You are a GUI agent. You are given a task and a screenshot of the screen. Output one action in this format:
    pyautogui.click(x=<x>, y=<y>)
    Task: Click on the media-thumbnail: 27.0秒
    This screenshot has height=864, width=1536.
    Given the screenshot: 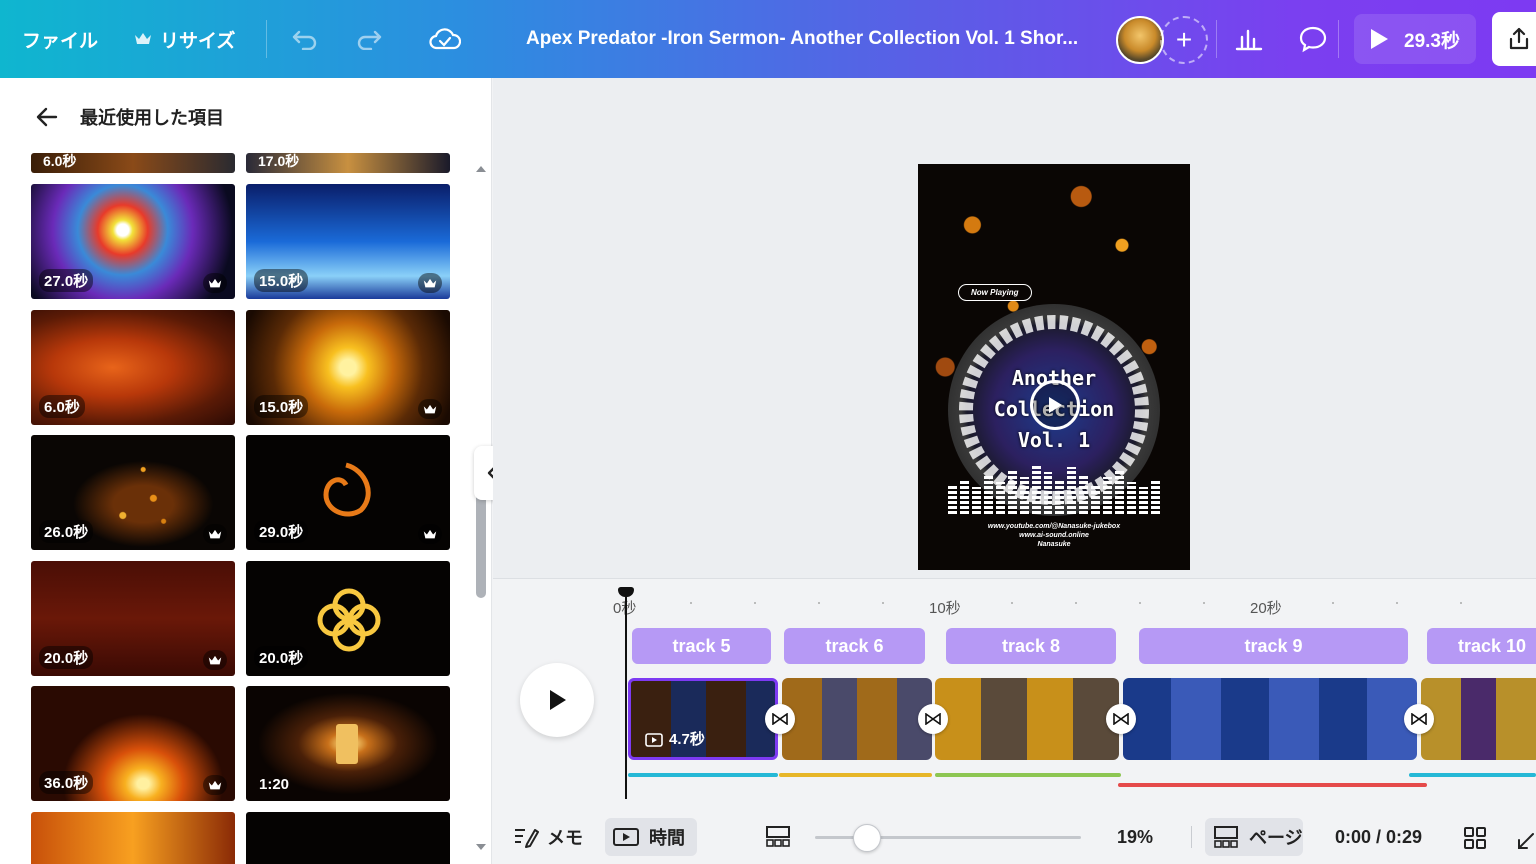 What is the action you would take?
    pyautogui.click(x=133, y=241)
    